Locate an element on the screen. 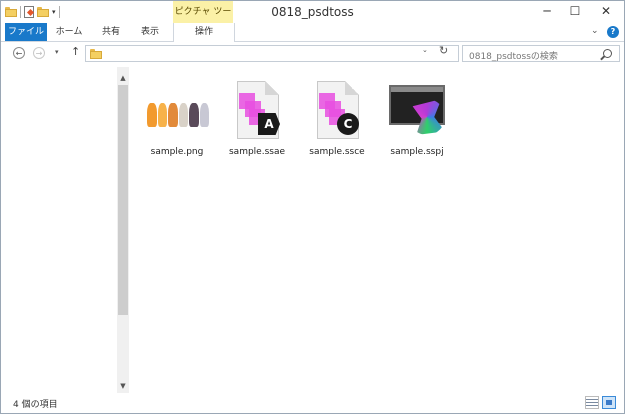  file-item: A sample.ssae is located at coordinates (257, 120).